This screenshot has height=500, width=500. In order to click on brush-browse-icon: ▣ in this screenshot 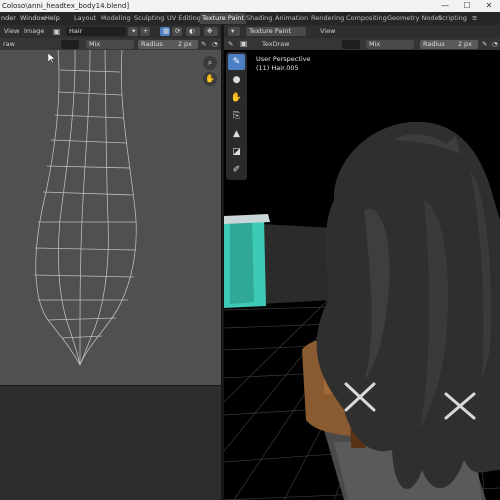, I will do `click(244, 44)`.